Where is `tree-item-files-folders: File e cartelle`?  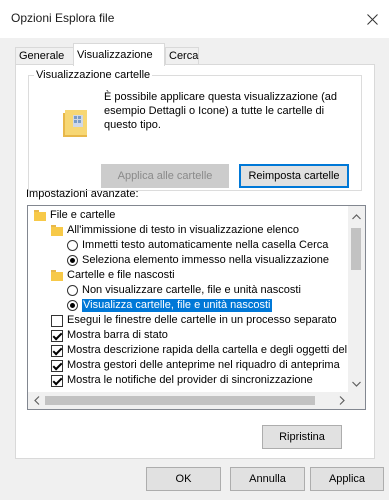 tree-item-files-folders: File e cartelle is located at coordinates (74, 215).